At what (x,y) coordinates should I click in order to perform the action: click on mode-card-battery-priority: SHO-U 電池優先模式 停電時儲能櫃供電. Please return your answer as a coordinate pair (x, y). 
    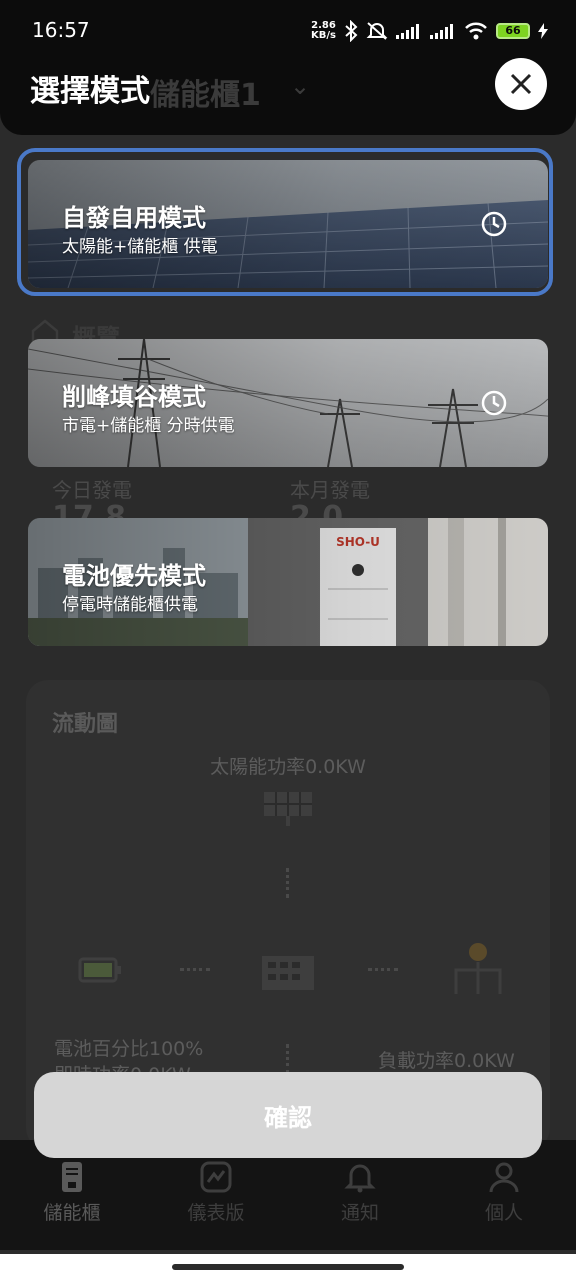
    Looking at the image, I should click on (288, 582).